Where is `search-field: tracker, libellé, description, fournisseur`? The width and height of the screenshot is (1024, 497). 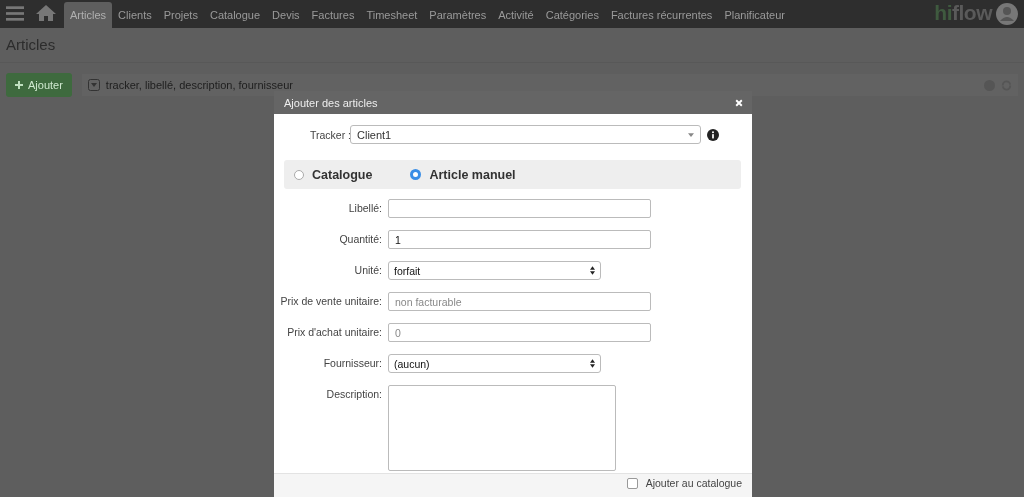 search-field: tracker, libellé, description, fournisseur is located at coordinates (549, 85).